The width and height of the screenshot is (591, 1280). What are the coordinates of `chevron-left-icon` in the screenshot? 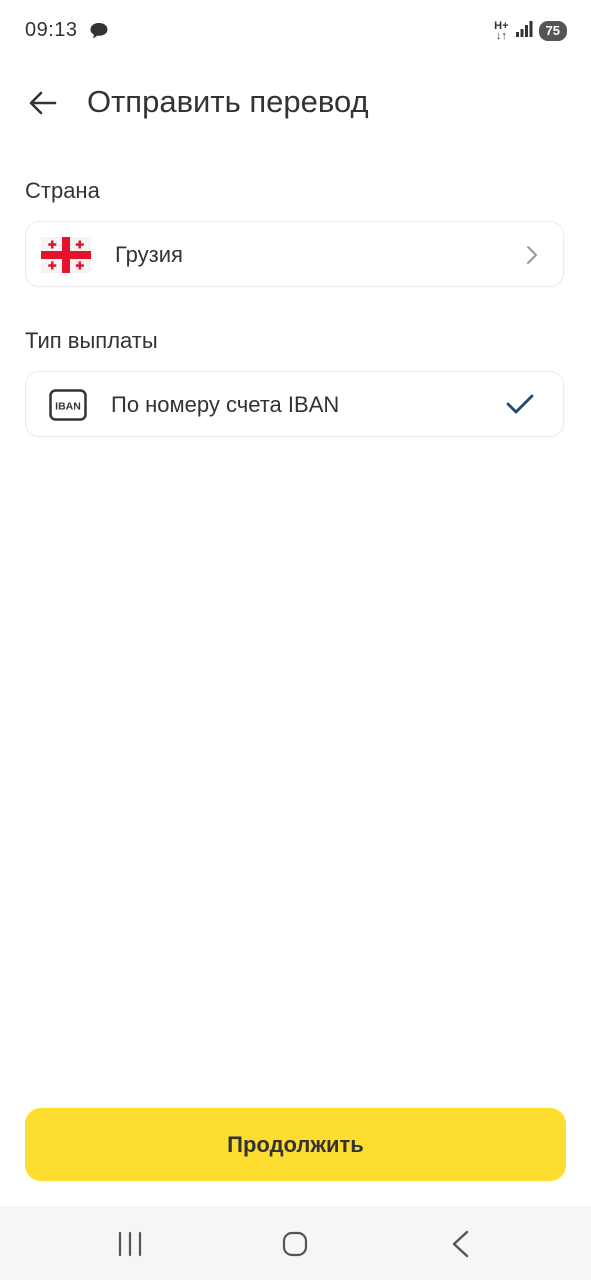 It's located at (460, 1244).